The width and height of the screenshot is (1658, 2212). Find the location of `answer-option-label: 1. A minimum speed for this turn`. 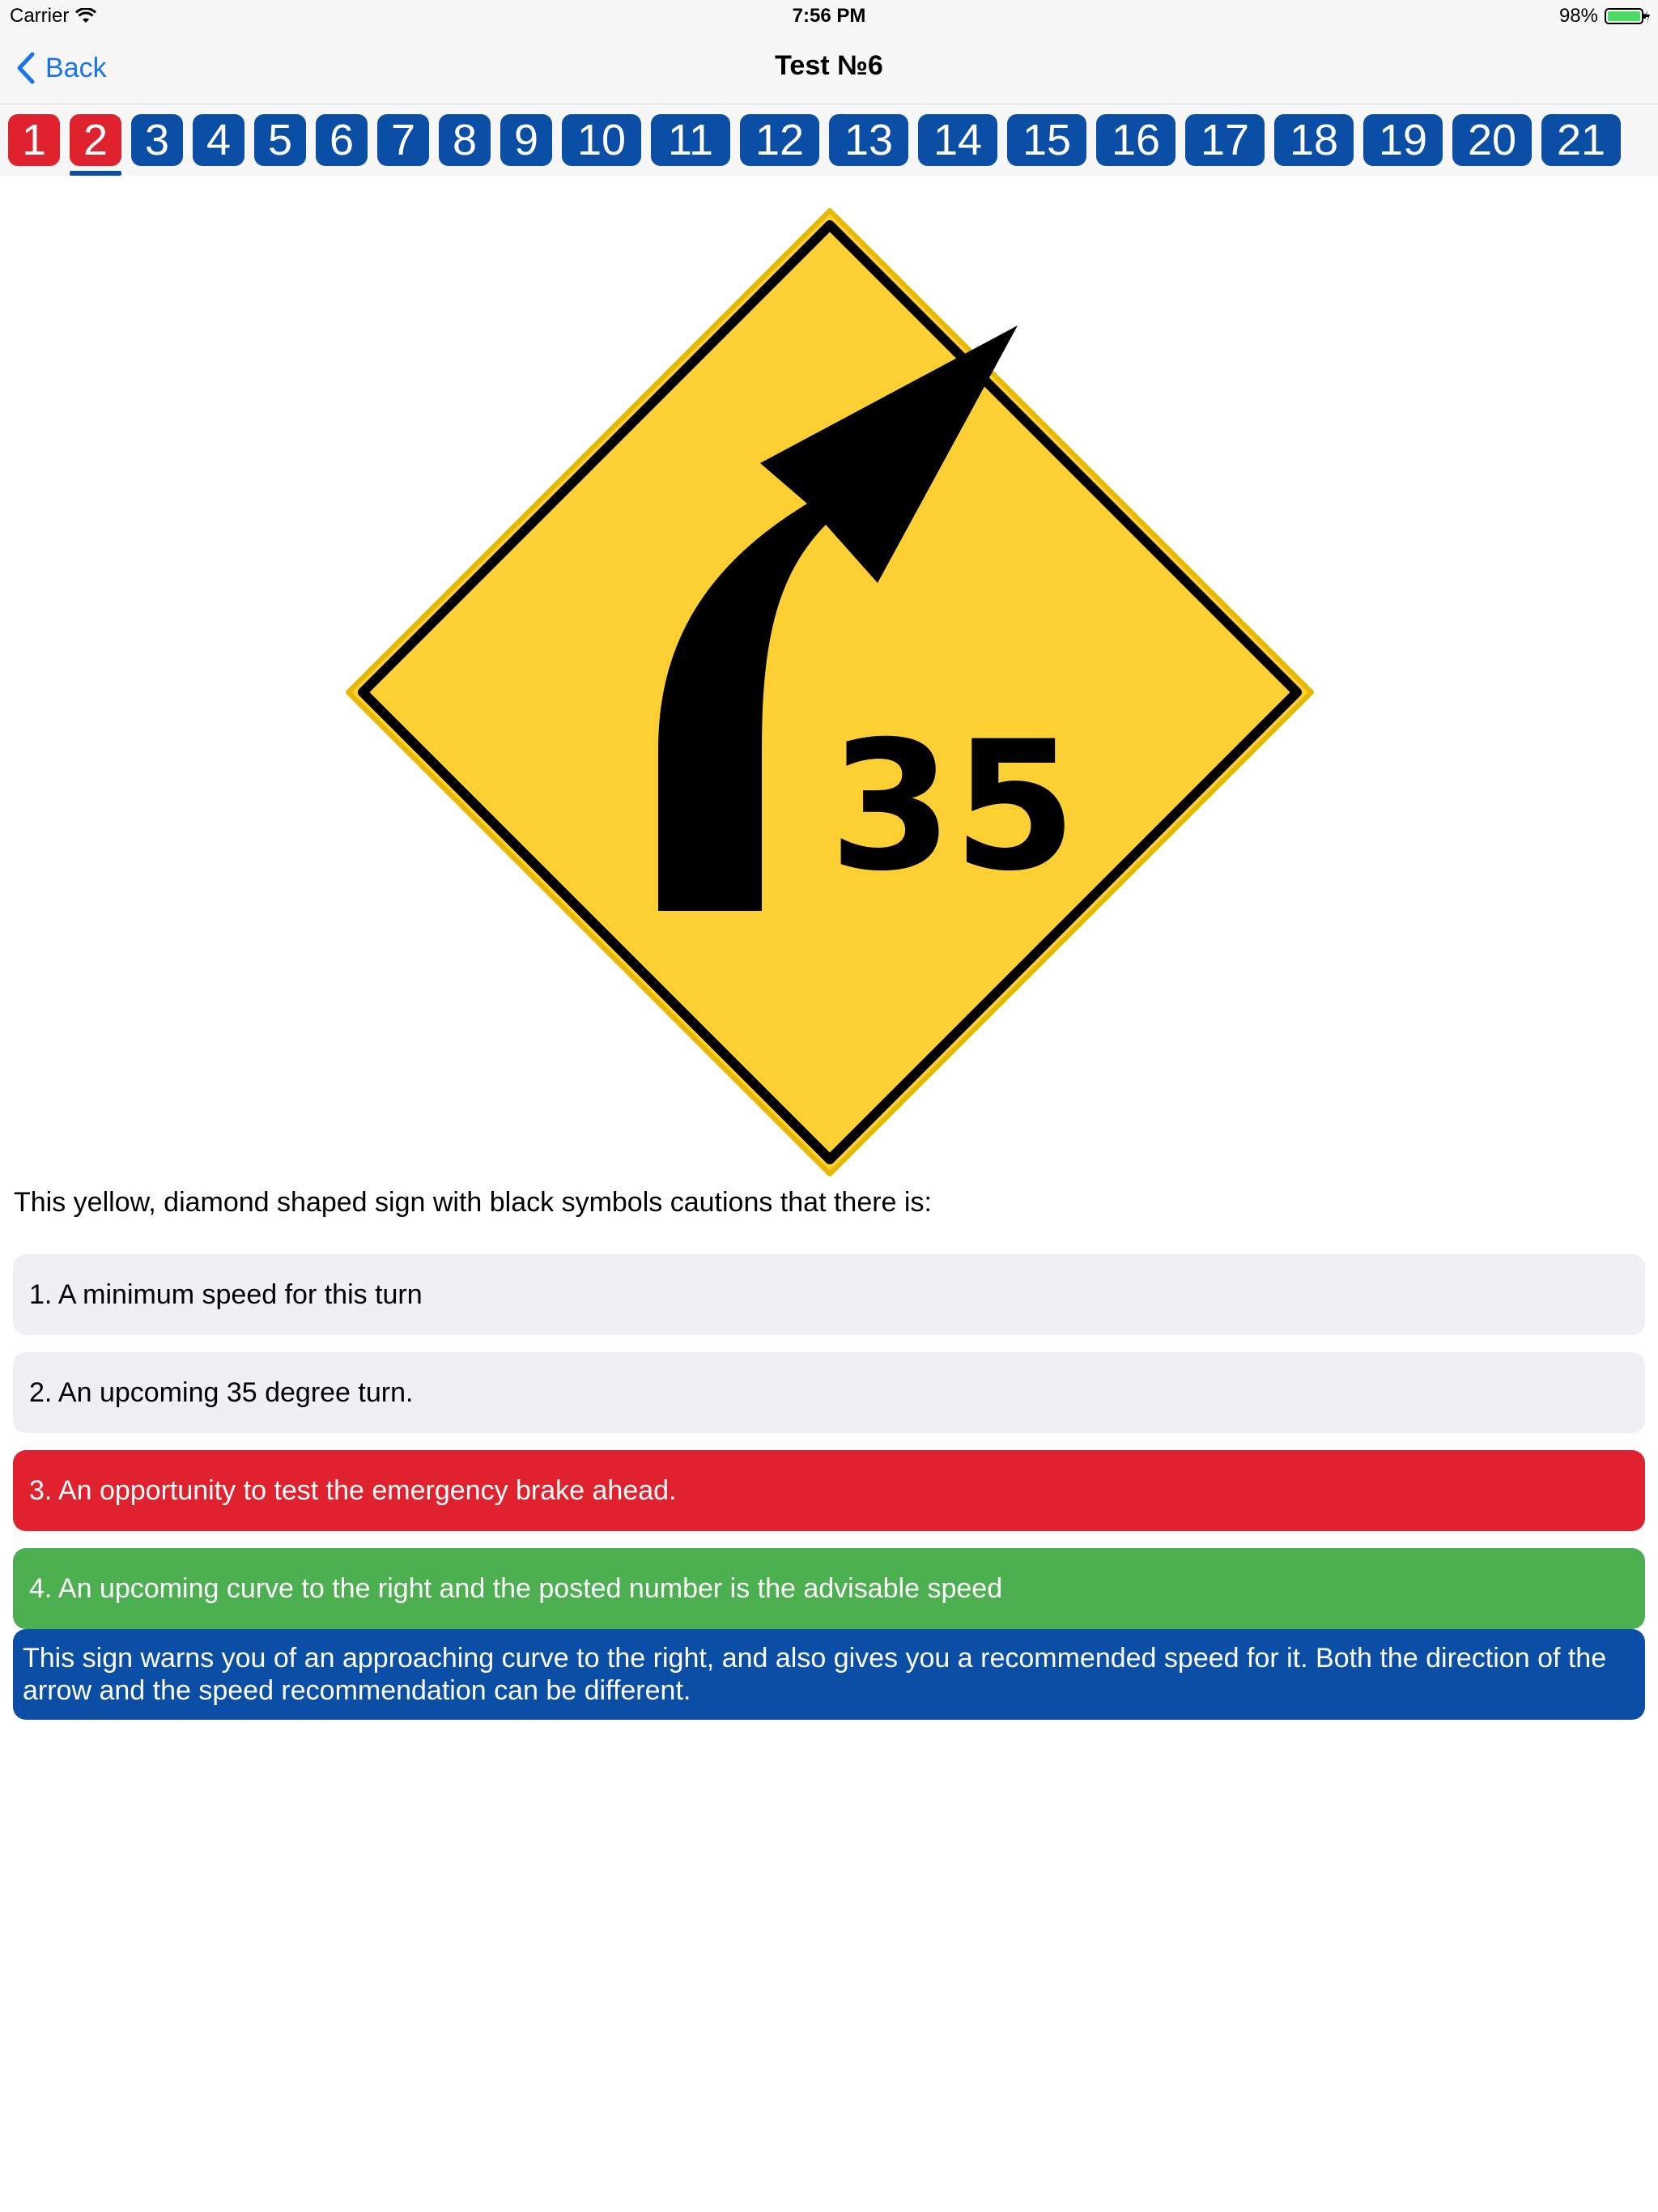

answer-option-label: 1. A minimum speed for this turn is located at coordinates (226, 1294).